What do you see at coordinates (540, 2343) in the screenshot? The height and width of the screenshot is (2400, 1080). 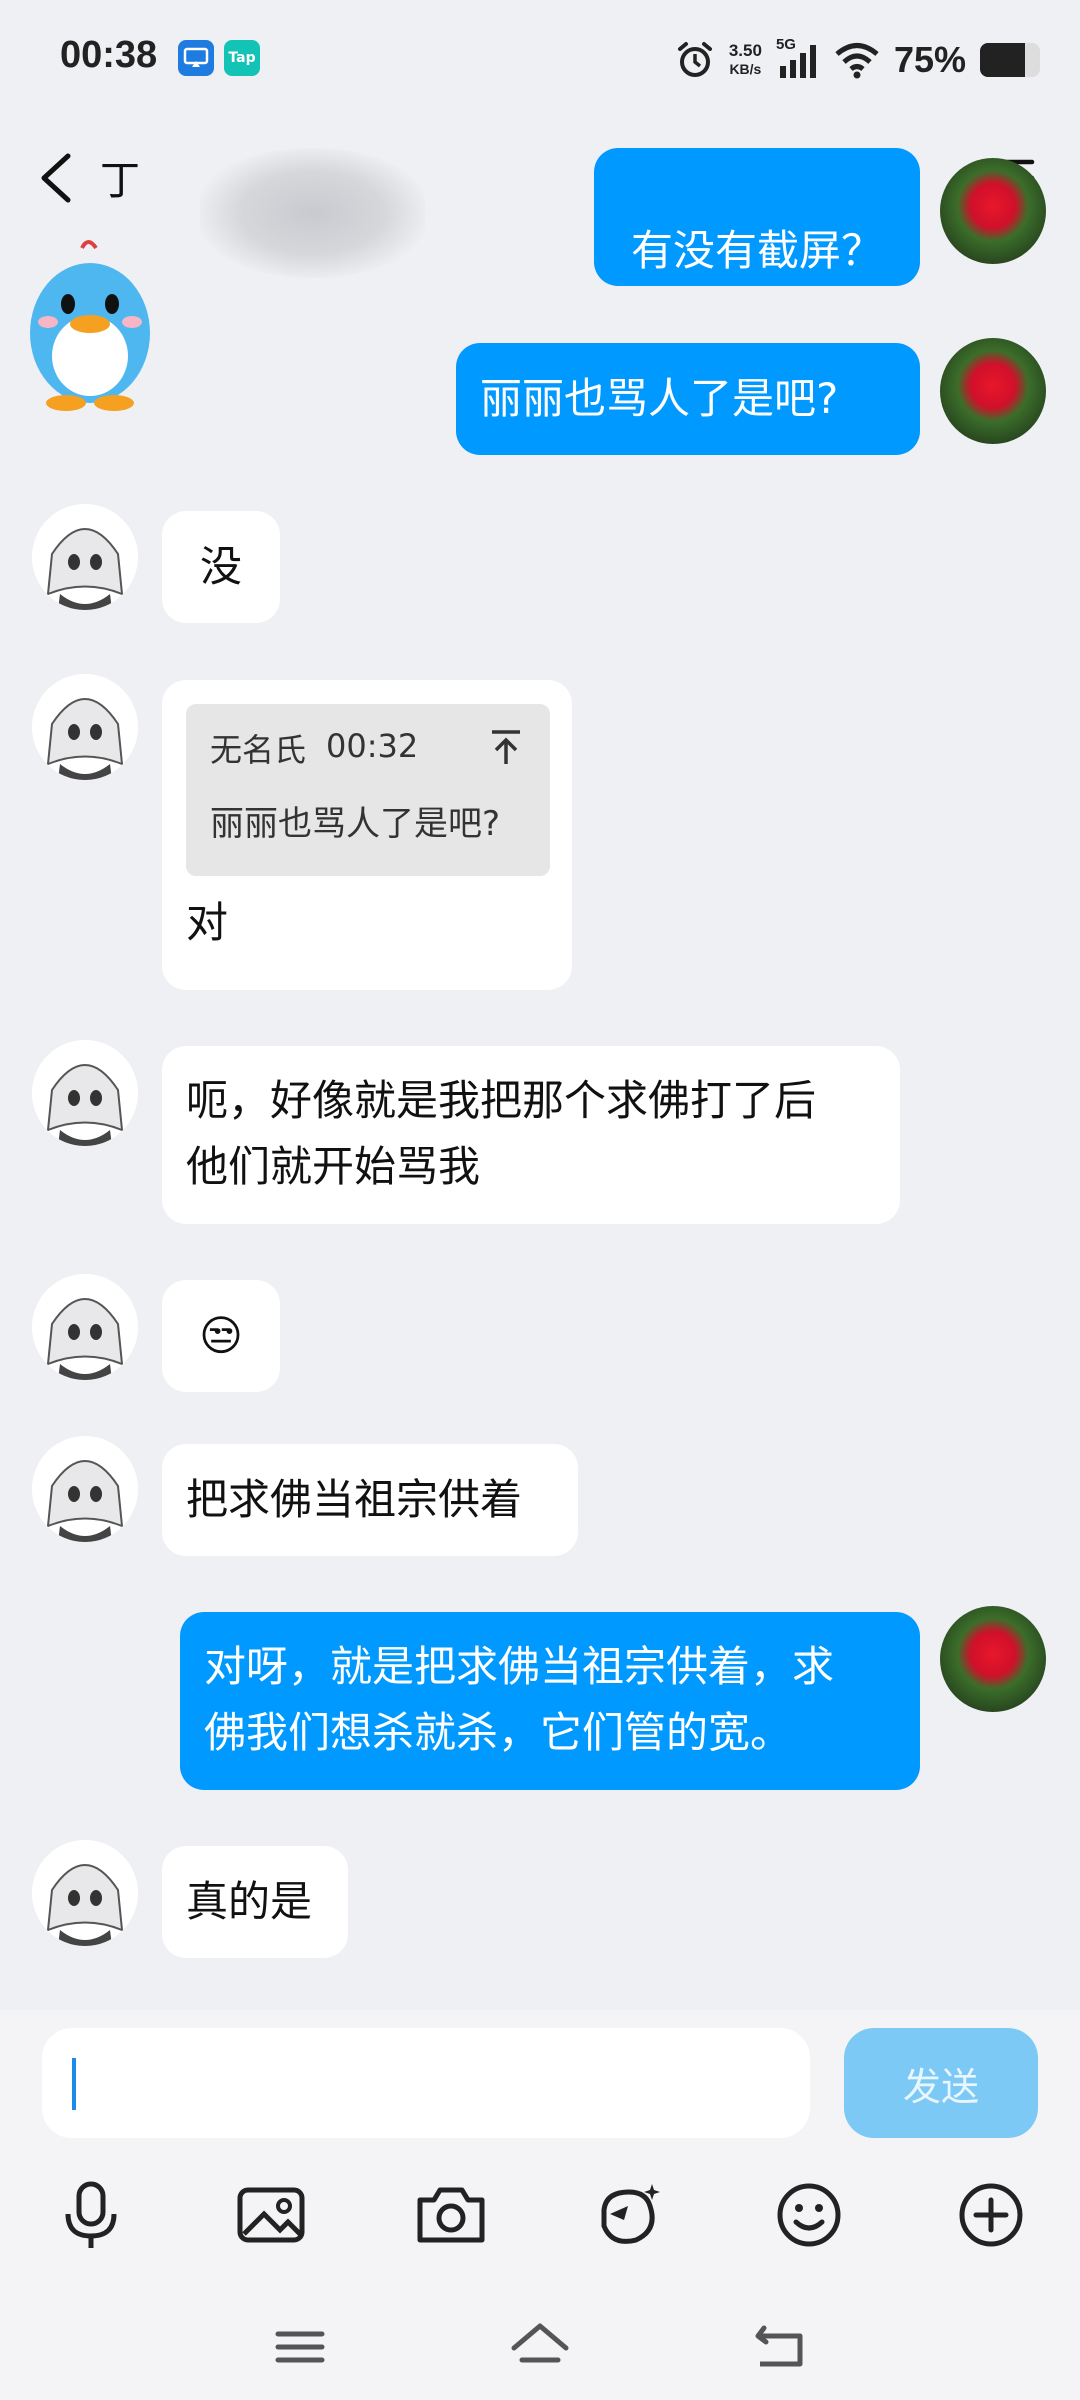 I see `nav-home-icon` at bounding box center [540, 2343].